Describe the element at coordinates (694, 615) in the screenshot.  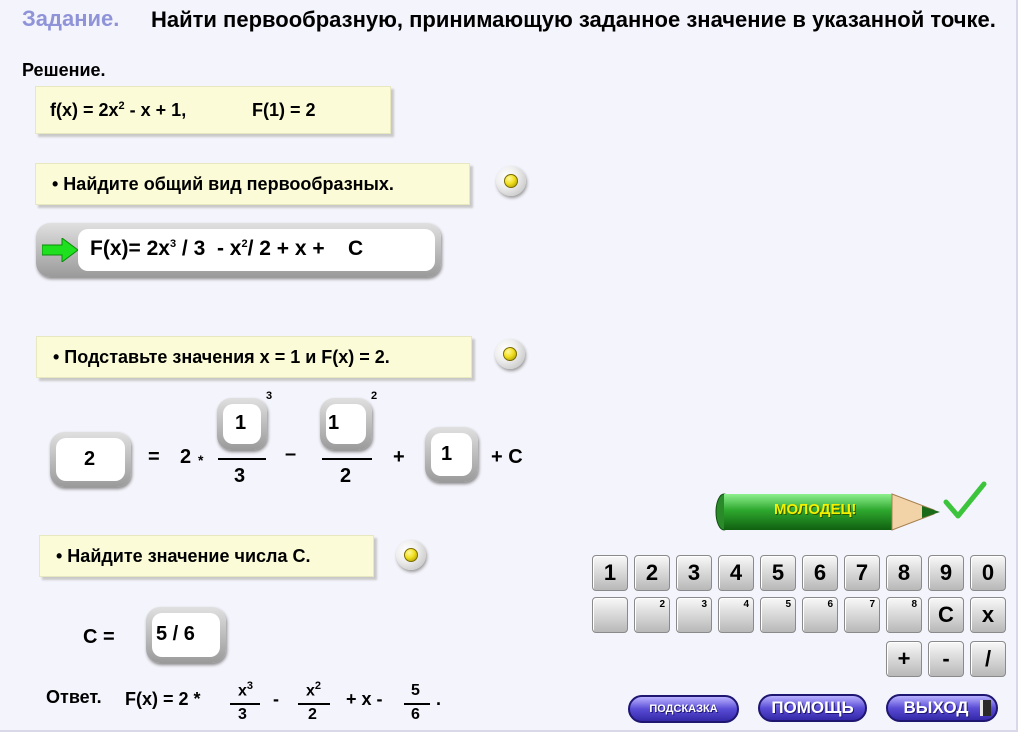
I see `key-power-3: 3` at that location.